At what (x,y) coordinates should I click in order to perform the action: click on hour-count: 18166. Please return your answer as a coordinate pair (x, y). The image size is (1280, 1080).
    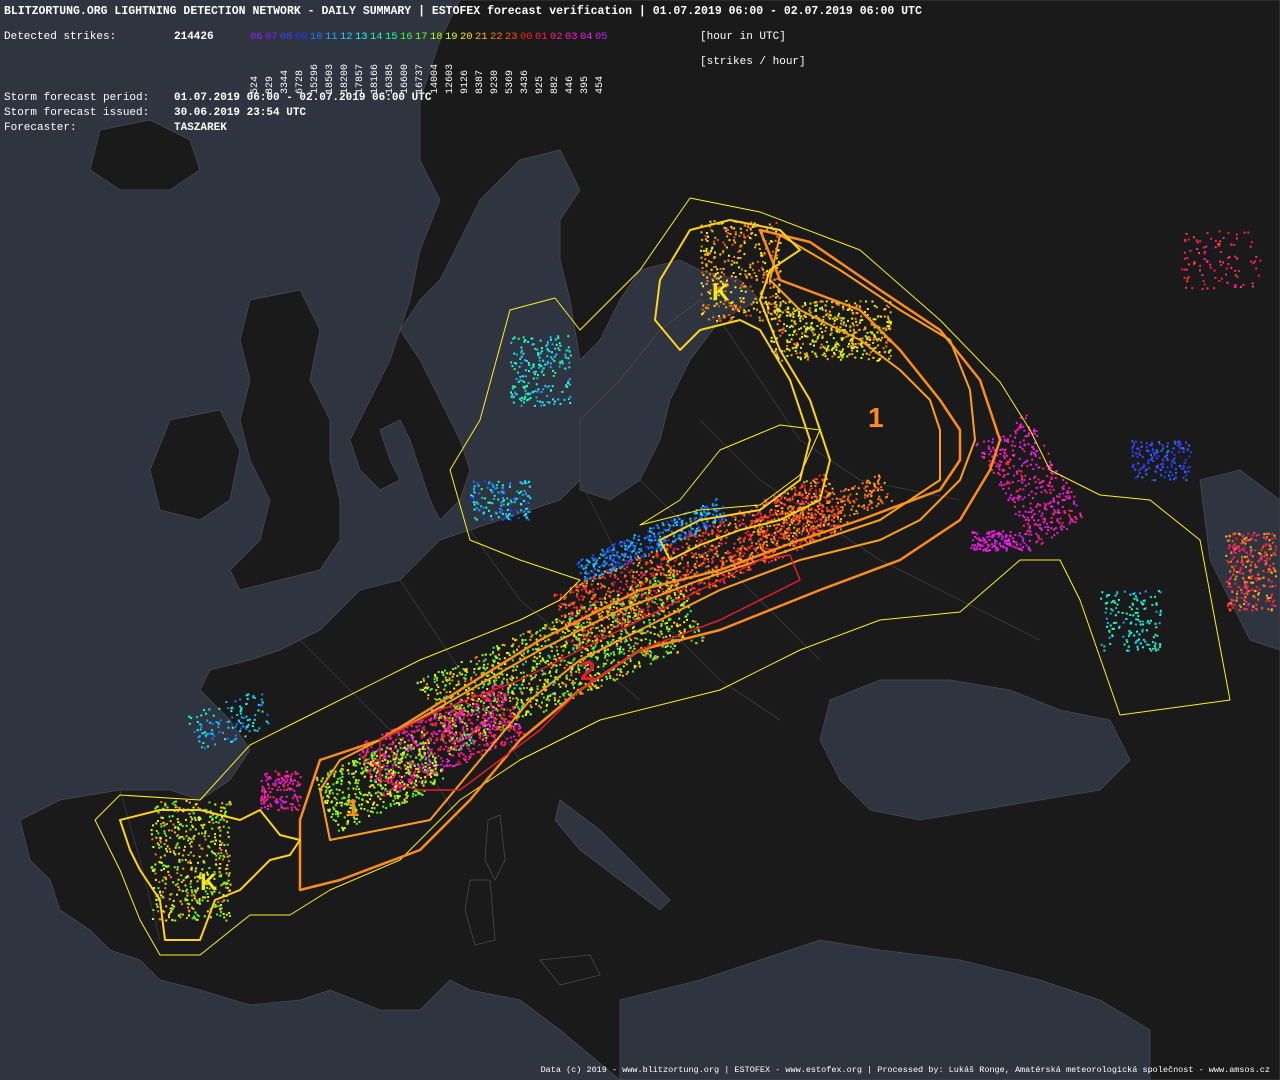
    Looking at the image, I should click on (375, 78).